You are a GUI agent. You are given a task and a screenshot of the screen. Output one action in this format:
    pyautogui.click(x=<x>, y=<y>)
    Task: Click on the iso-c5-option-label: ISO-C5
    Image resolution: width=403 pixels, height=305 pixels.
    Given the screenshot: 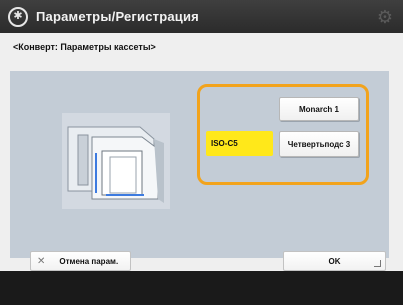 What is the action you would take?
    pyautogui.click(x=224, y=143)
    